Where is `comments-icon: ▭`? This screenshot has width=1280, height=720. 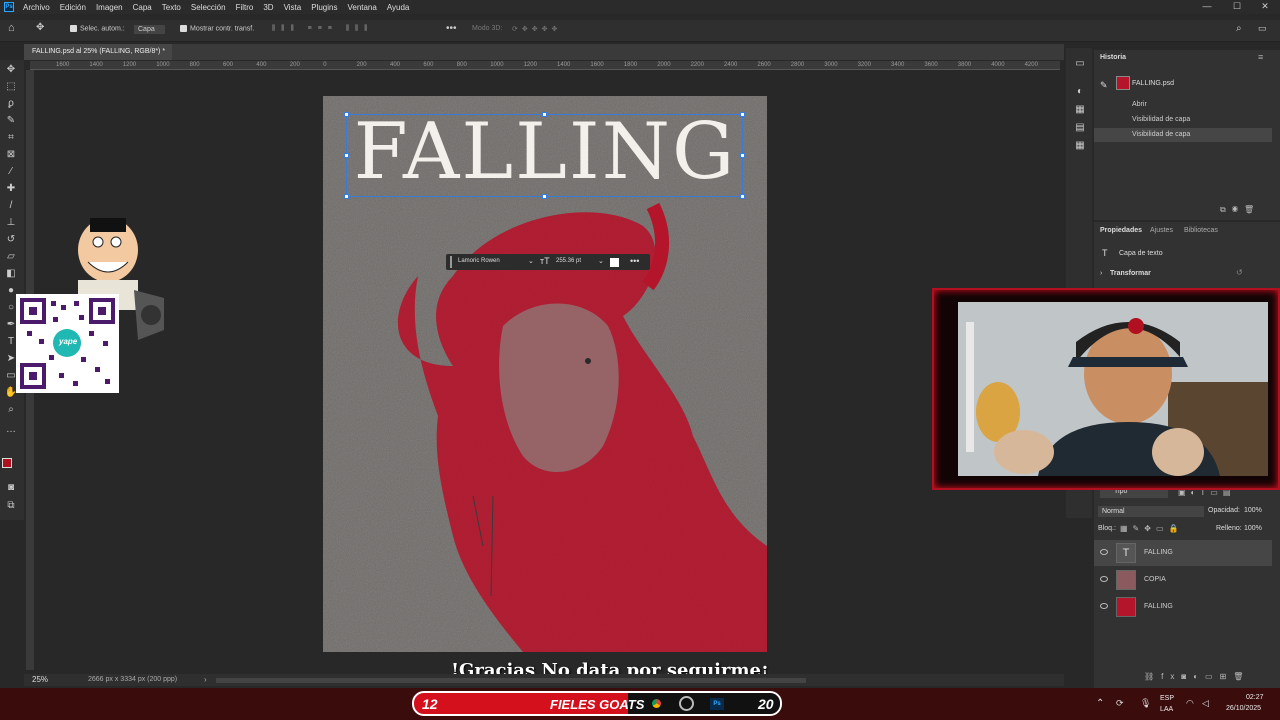
comments-icon: ▭ is located at coordinates (1080, 64).